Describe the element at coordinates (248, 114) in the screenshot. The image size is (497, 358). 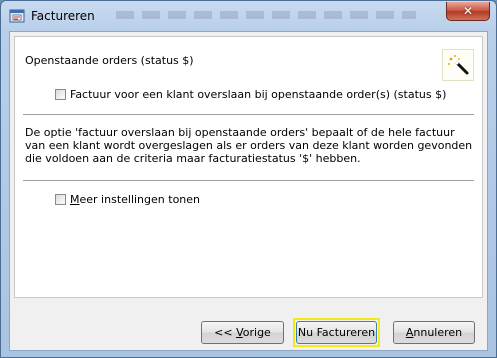
I see `divider-top` at that location.